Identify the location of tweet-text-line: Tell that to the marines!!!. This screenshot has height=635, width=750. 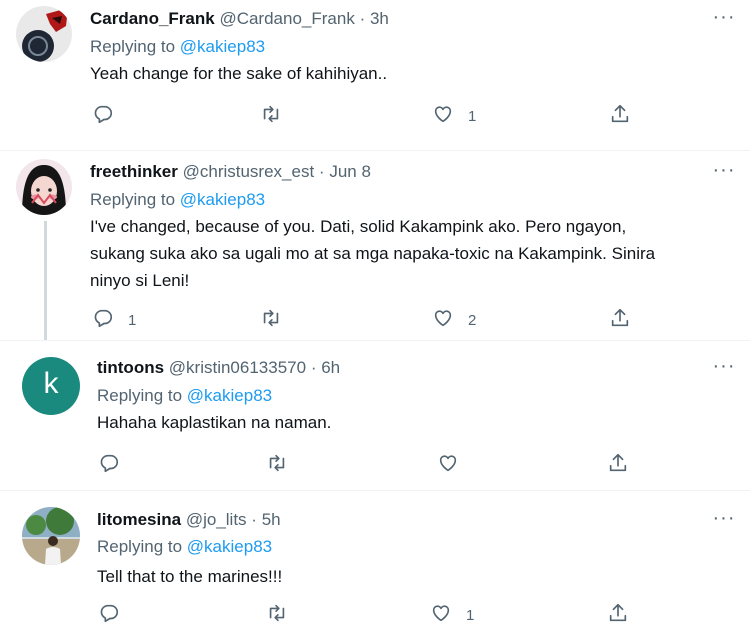
(190, 576).